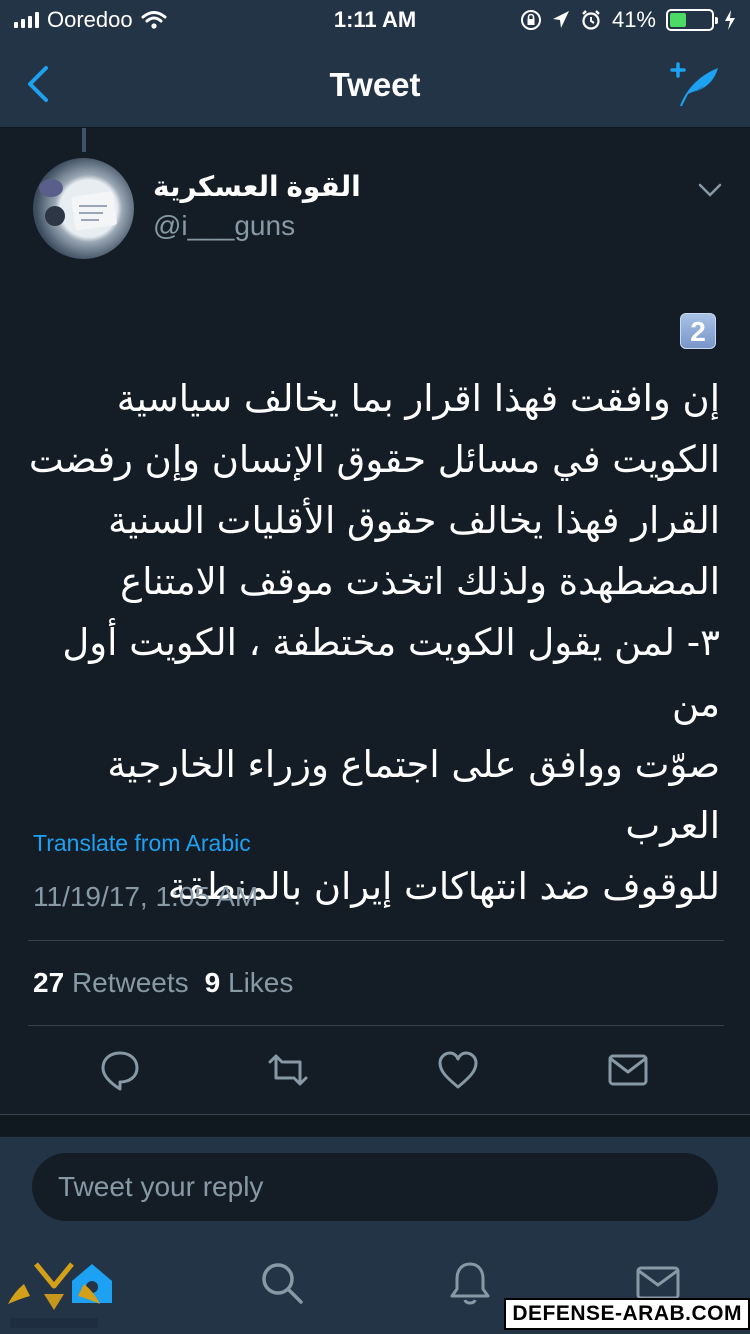 The height and width of the screenshot is (1334, 750). What do you see at coordinates (26, 20) in the screenshot?
I see `signal-strength-icon` at bounding box center [26, 20].